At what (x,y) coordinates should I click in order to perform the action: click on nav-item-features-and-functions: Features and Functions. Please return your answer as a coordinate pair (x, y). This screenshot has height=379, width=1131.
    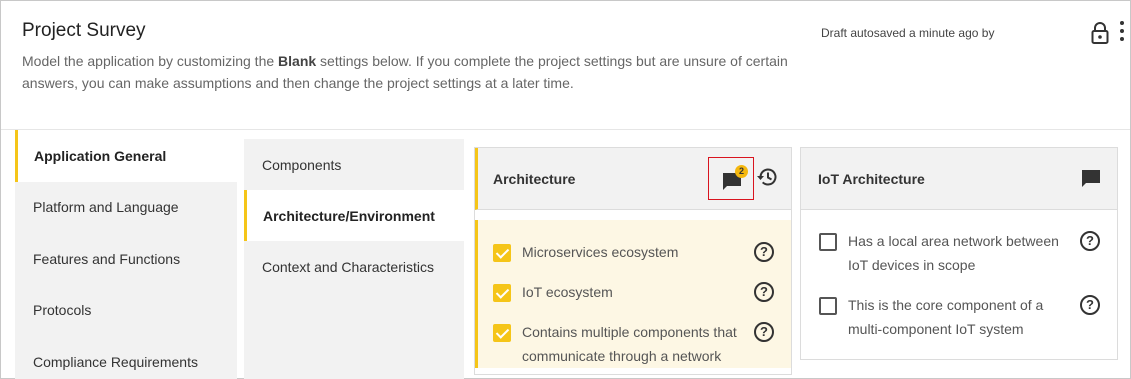
    Looking at the image, I should click on (126, 259).